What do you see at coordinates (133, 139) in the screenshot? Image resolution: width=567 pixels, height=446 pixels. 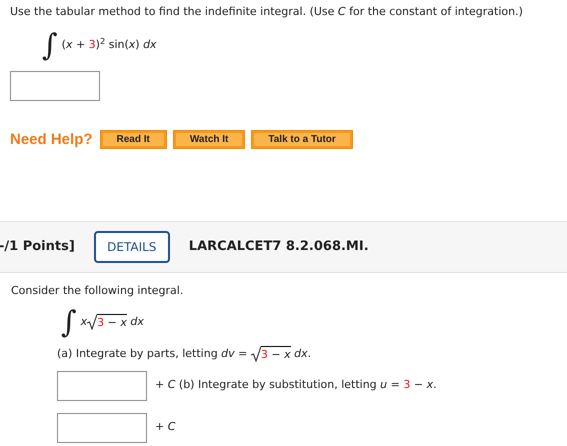 I see `help-button: Read It` at bounding box center [133, 139].